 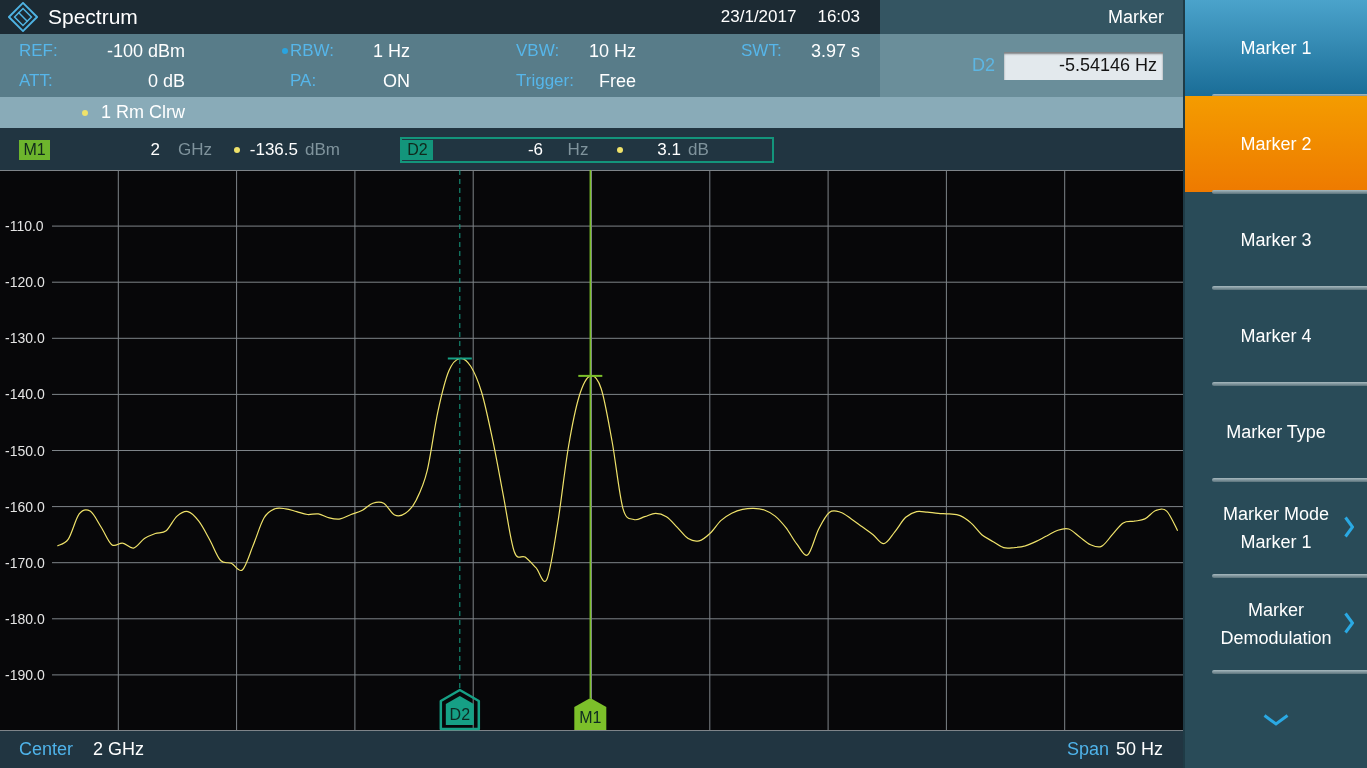 What do you see at coordinates (1139, 749) in the screenshot?
I see `span-value: 50 Hz` at bounding box center [1139, 749].